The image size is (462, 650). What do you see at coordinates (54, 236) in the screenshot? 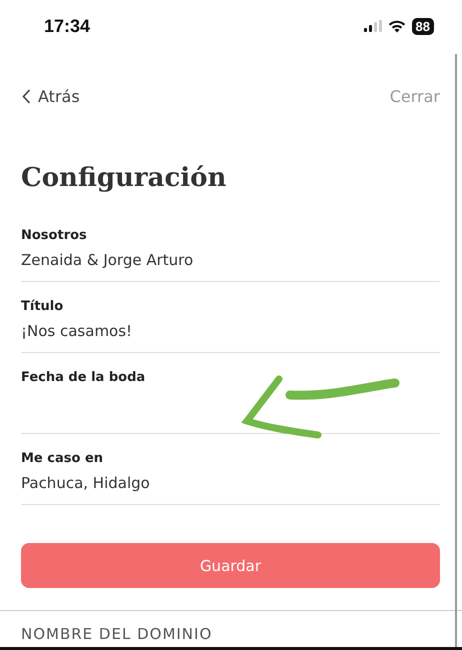
I see `field-label: Nosotros` at bounding box center [54, 236].